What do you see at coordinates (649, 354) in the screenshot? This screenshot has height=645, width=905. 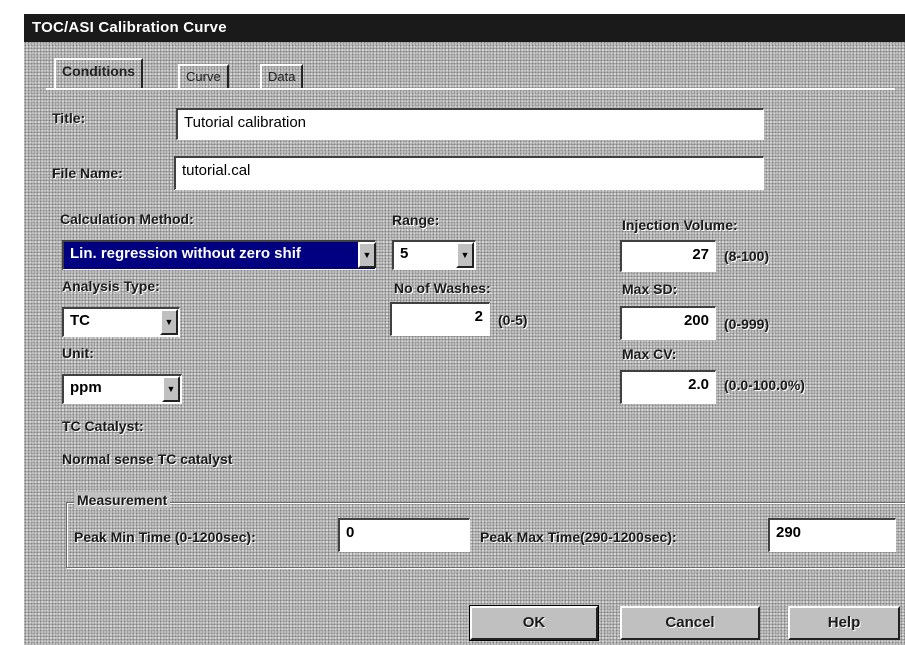 I see `max-cv-label: Max CV:` at bounding box center [649, 354].